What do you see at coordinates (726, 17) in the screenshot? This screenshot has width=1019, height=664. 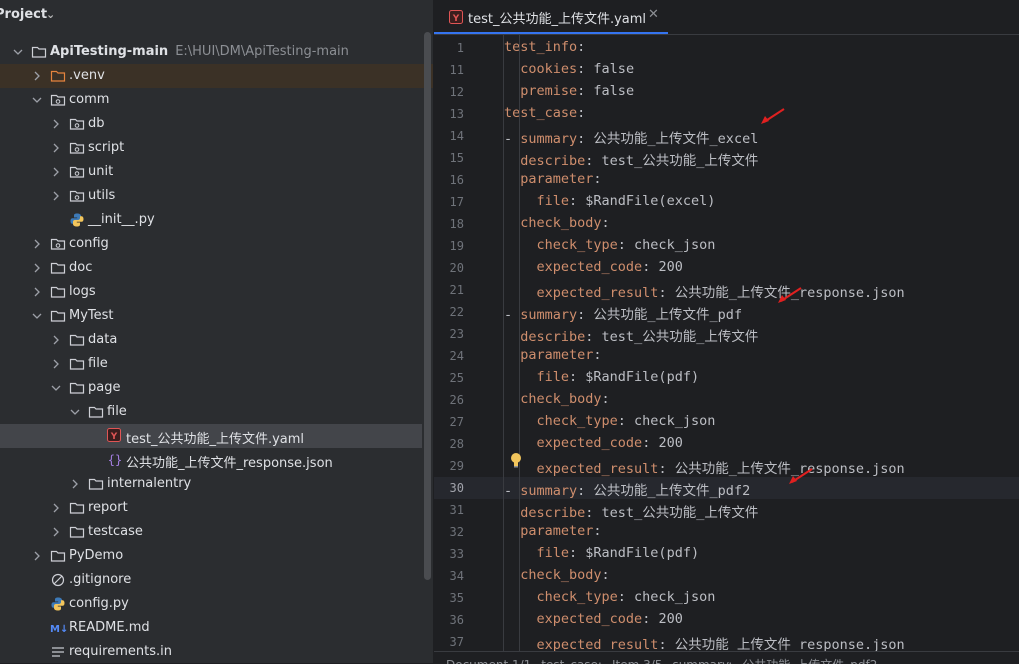 I see `editor-tabbar: Y test_公共功能_上传文件.yaml ✕` at bounding box center [726, 17].